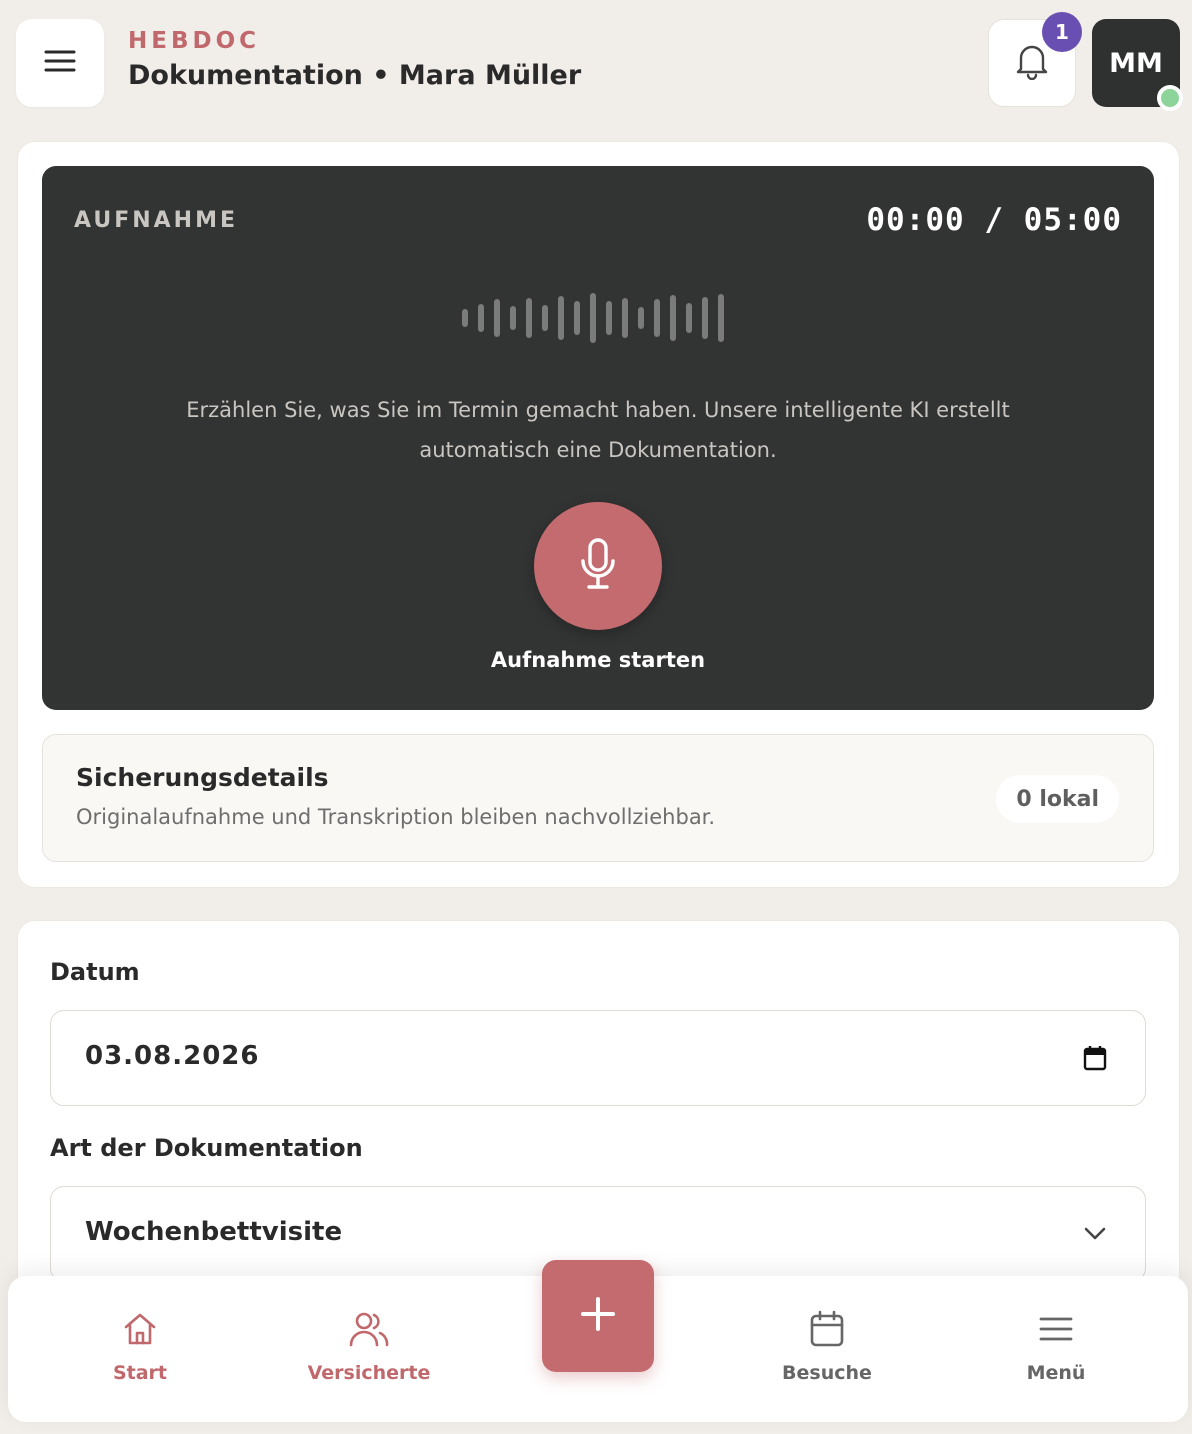  Describe the element at coordinates (140, 1349) in the screenshot. I see `nav-item-start: Start` at that location.